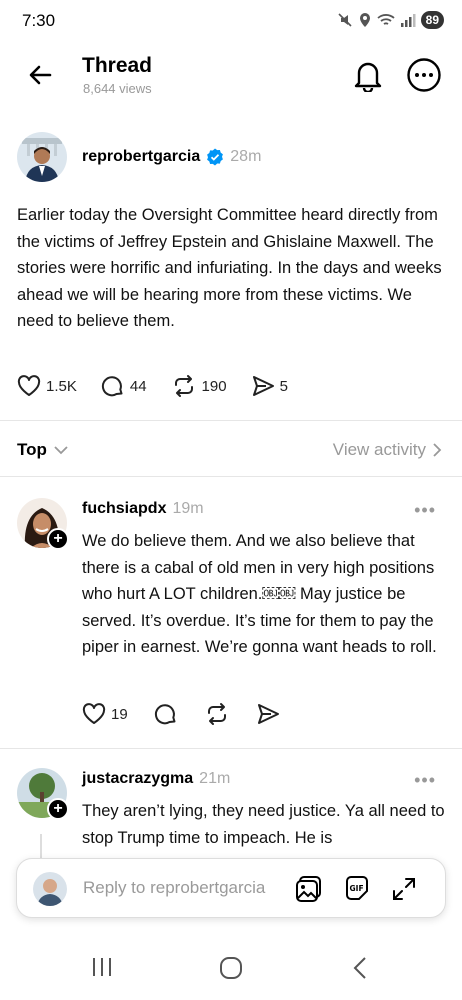 This screenshot has width=462, height=1000. Describe the element at coordinates (138, 386) in the screenshot. I see `comment-count: 44` at that location.